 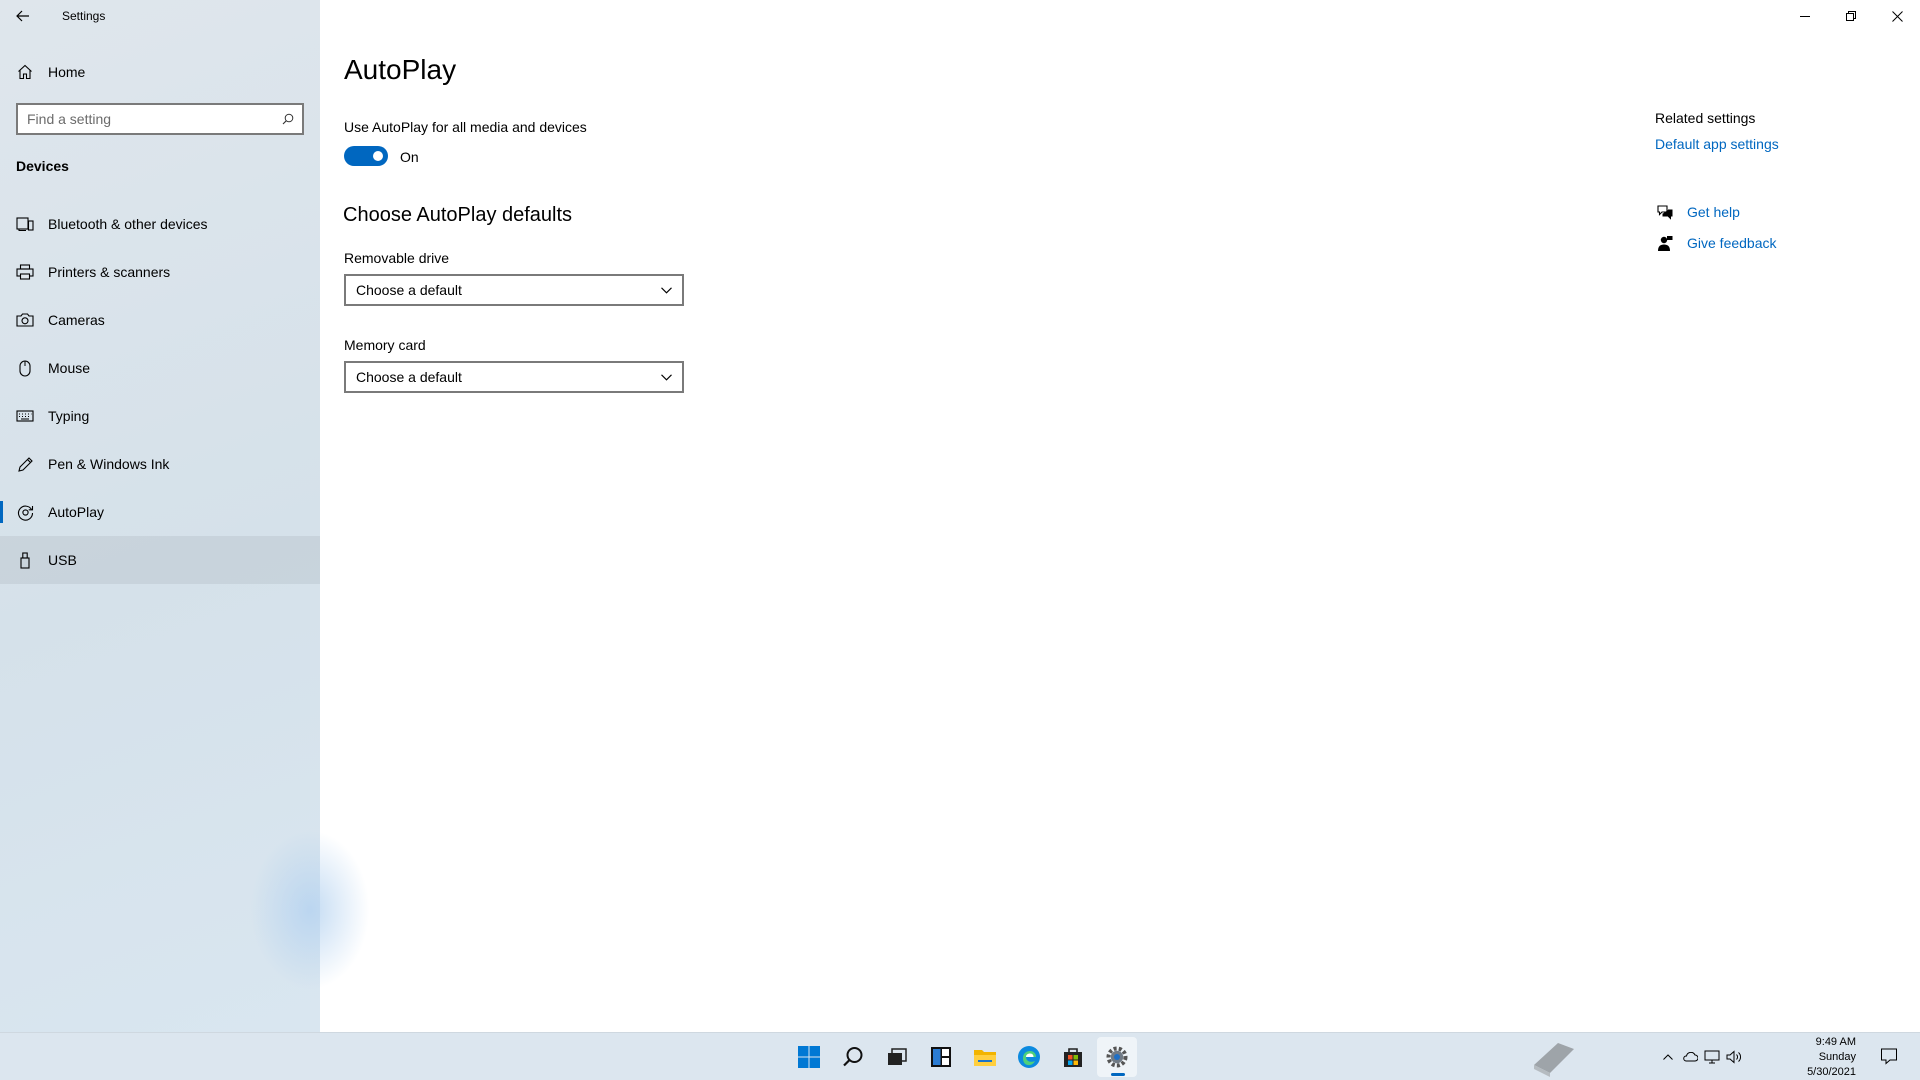 I want to click on watermark-logo, so click(x=1554, y=1057).